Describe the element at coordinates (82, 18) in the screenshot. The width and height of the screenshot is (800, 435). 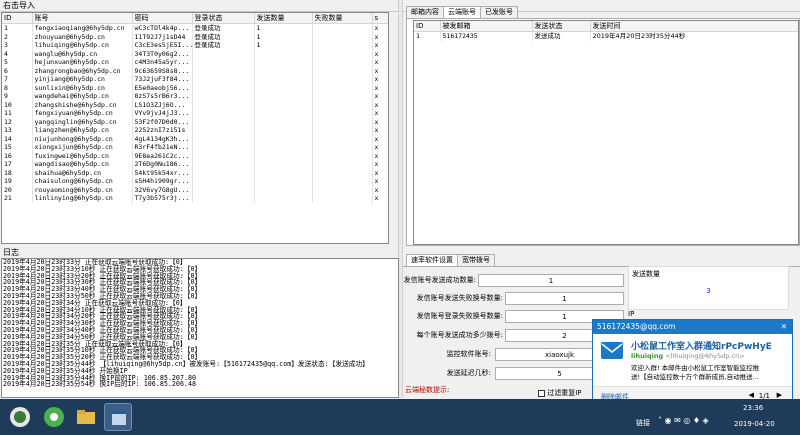
I see `accounts-header-1: 账号` at that location.